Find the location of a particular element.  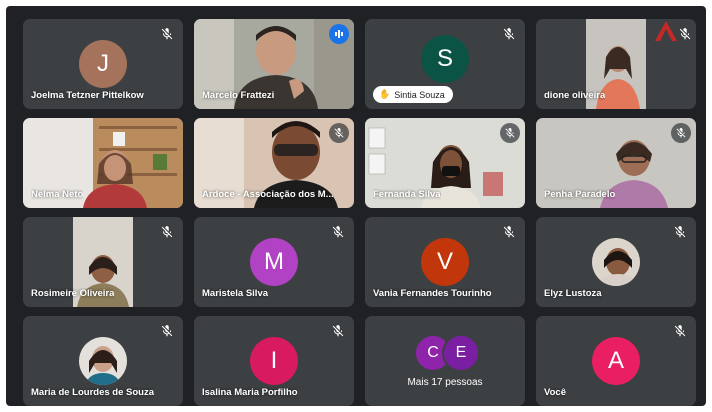

avatar: M is located at coordinates (274, 262).